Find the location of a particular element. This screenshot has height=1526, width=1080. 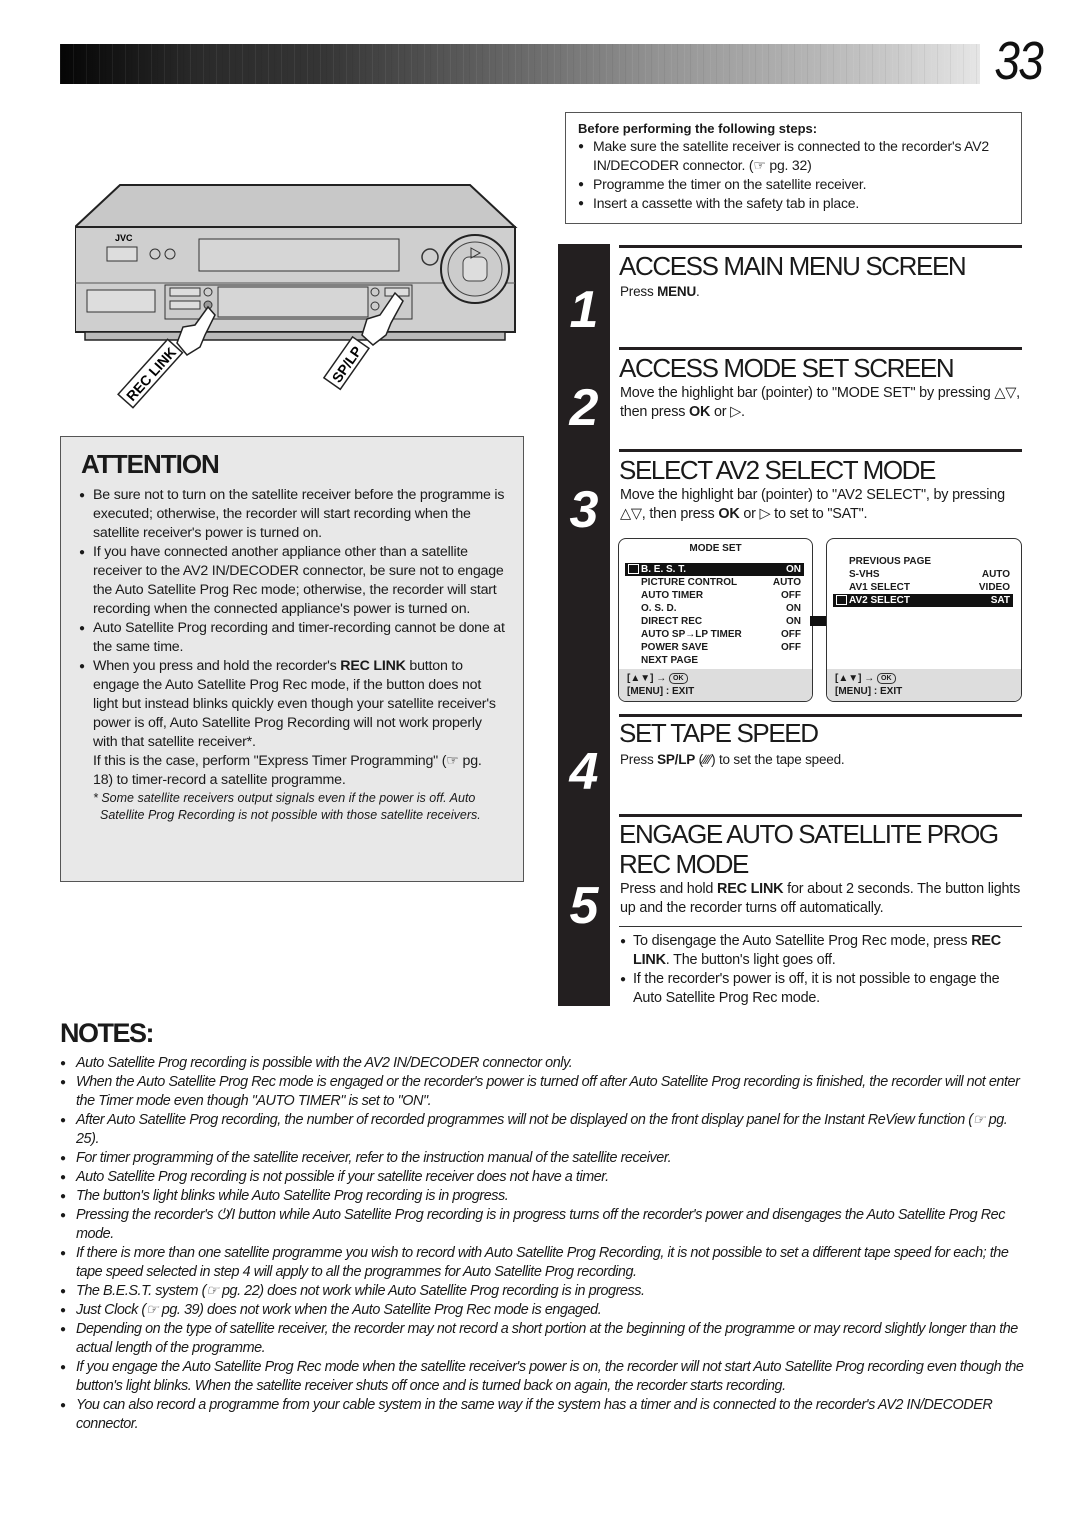

osd-row-label: AUTO TIMER is located at coordinates (672, 595).